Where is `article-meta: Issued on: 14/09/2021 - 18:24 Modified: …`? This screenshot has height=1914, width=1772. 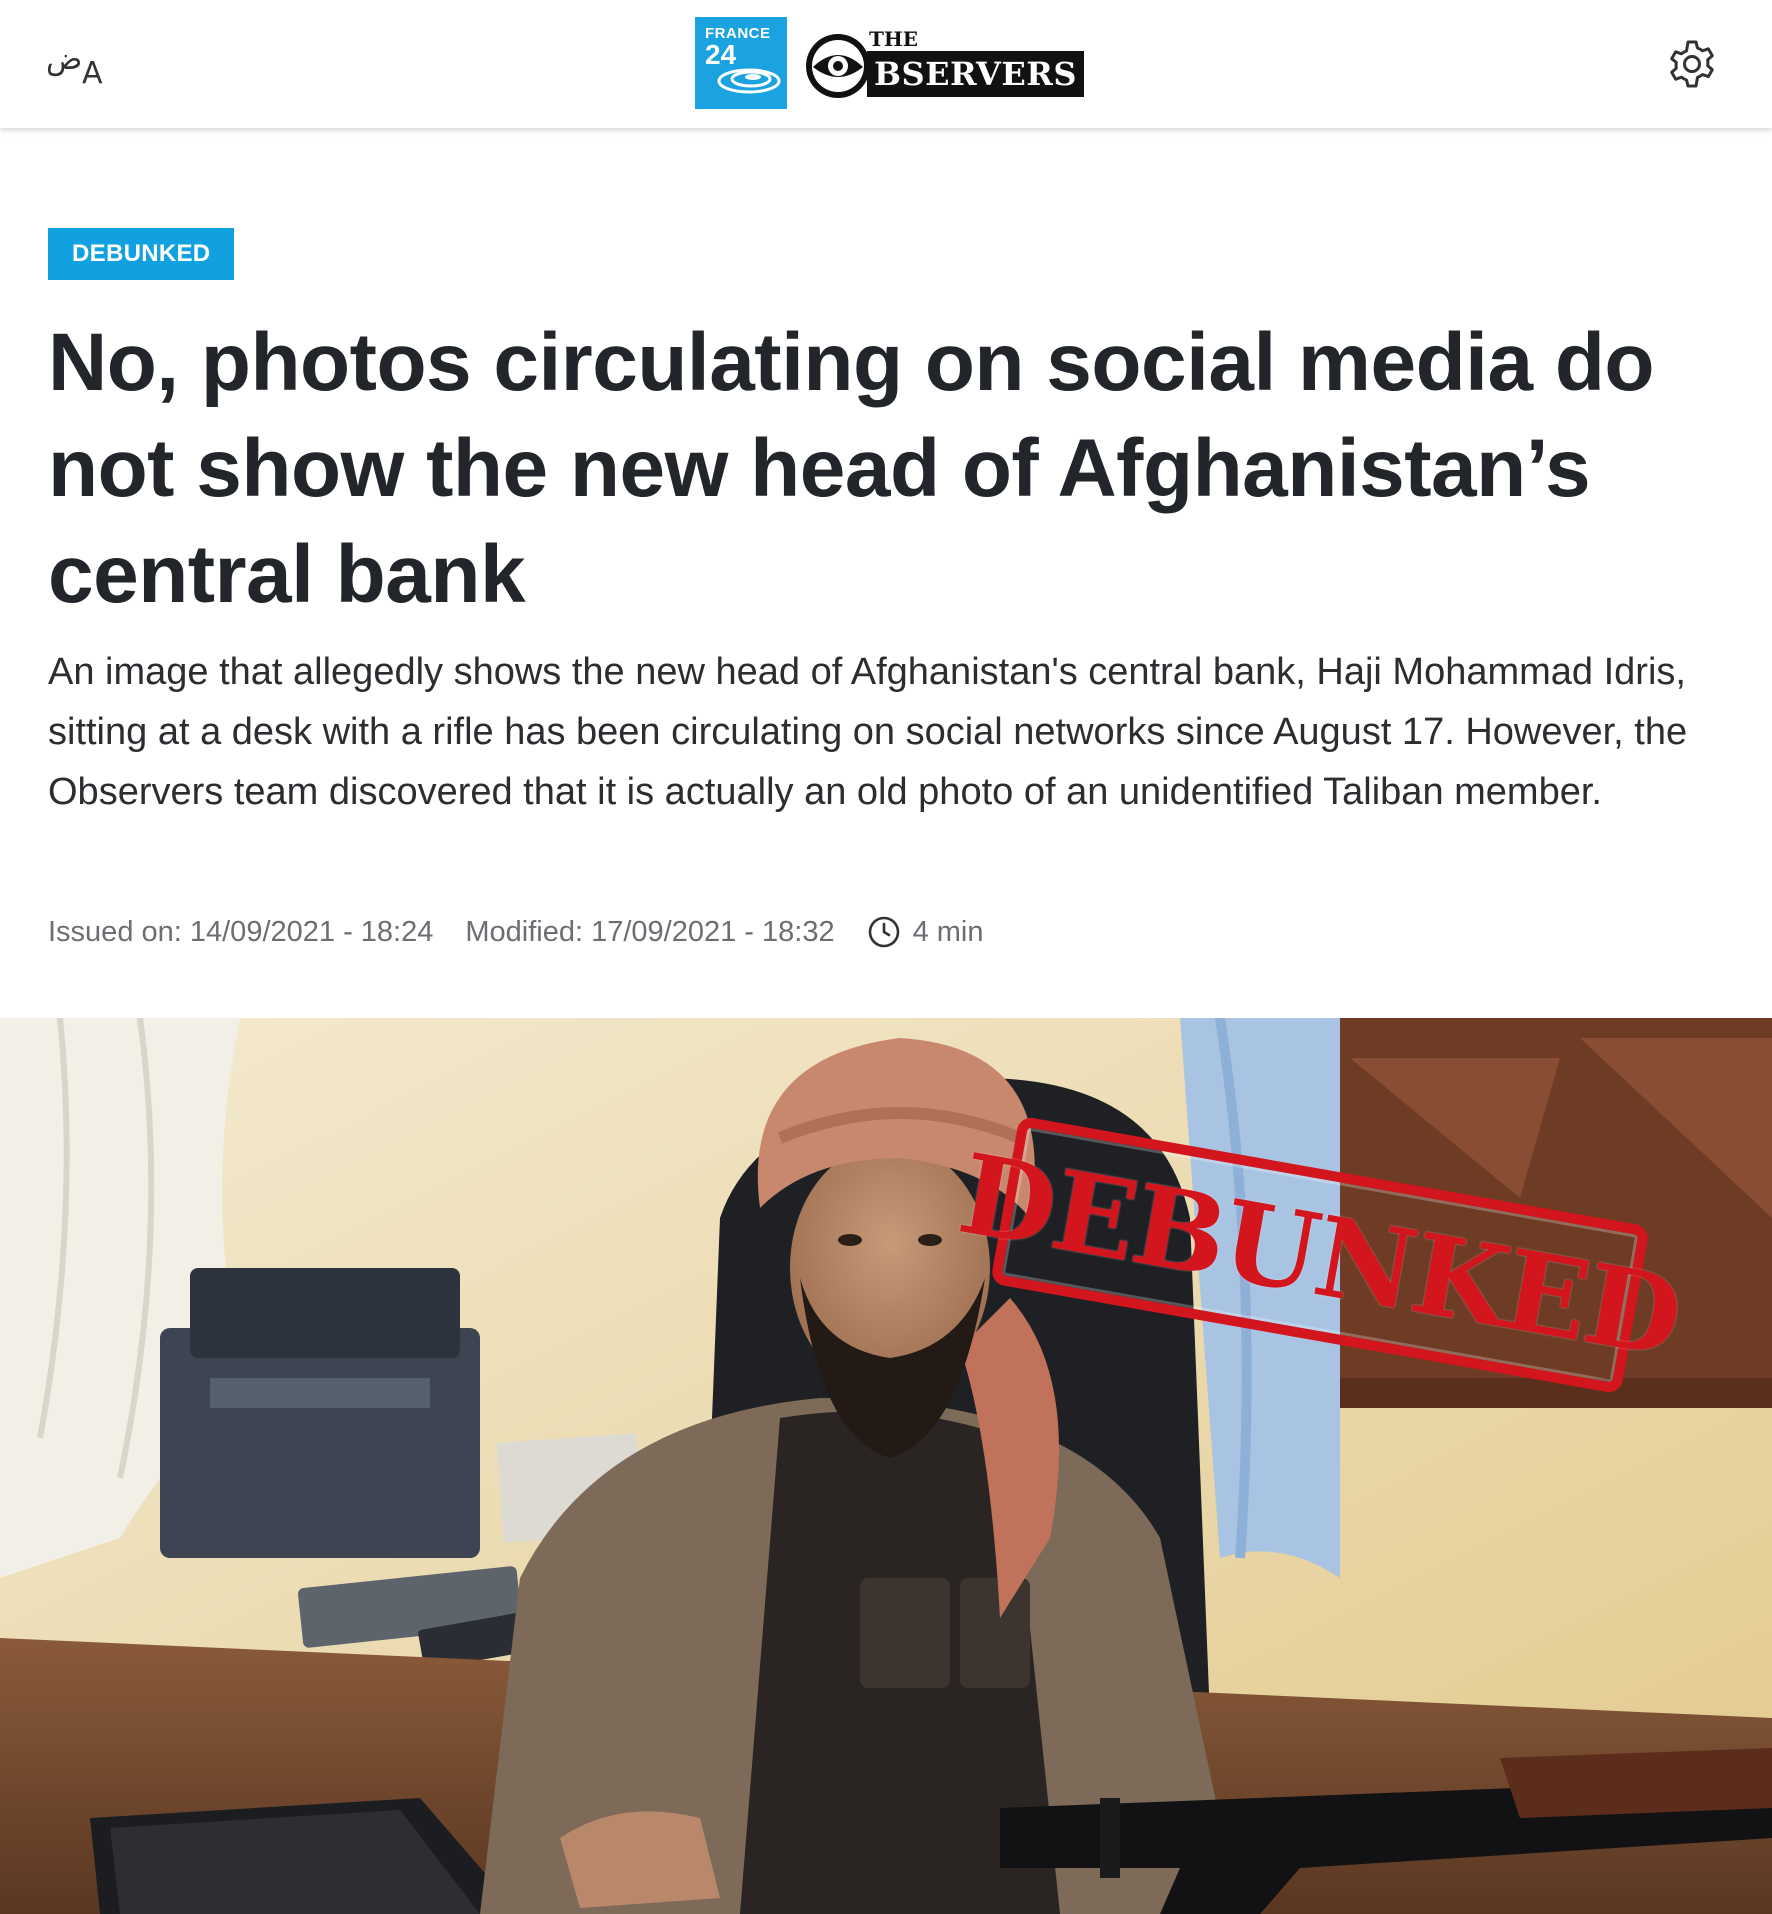 article-meta: Issued on: 14/09/2021 - 18:24 Modified: … is located at coordinates (516, 932).